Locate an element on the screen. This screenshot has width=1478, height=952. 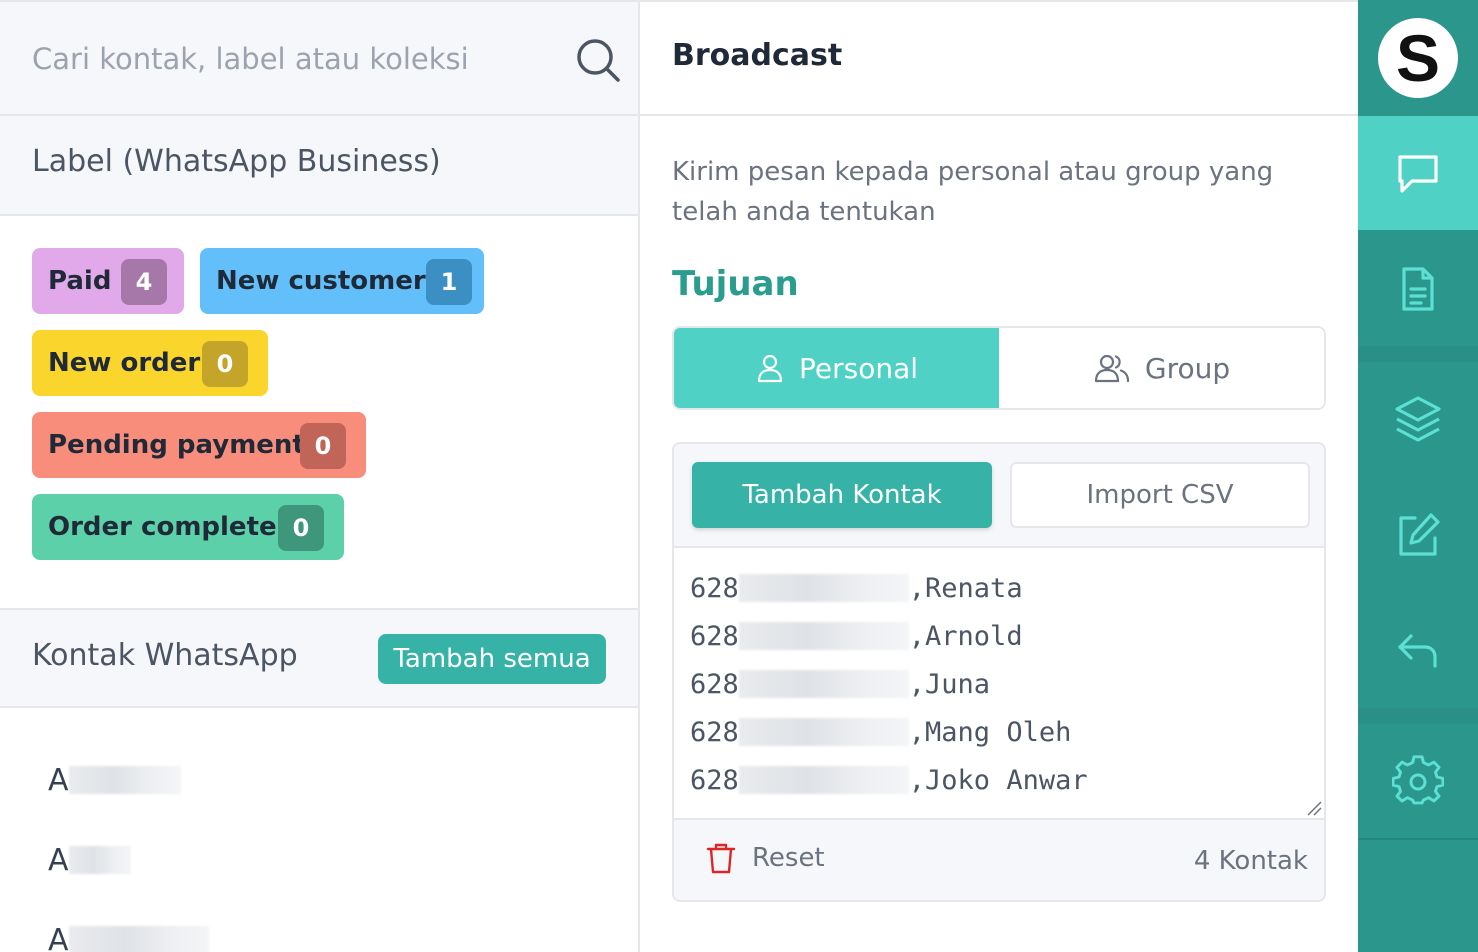
chat-icon is located at coordinates (1418, 174).